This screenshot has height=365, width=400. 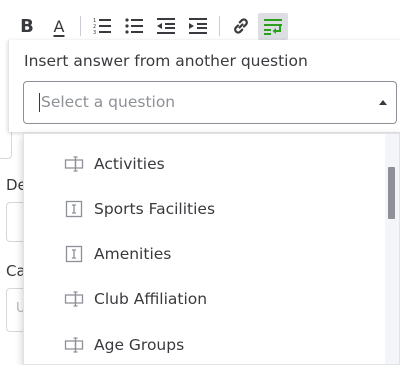 I want to click on bulleted-list-icon, so click(x=134, y=26).